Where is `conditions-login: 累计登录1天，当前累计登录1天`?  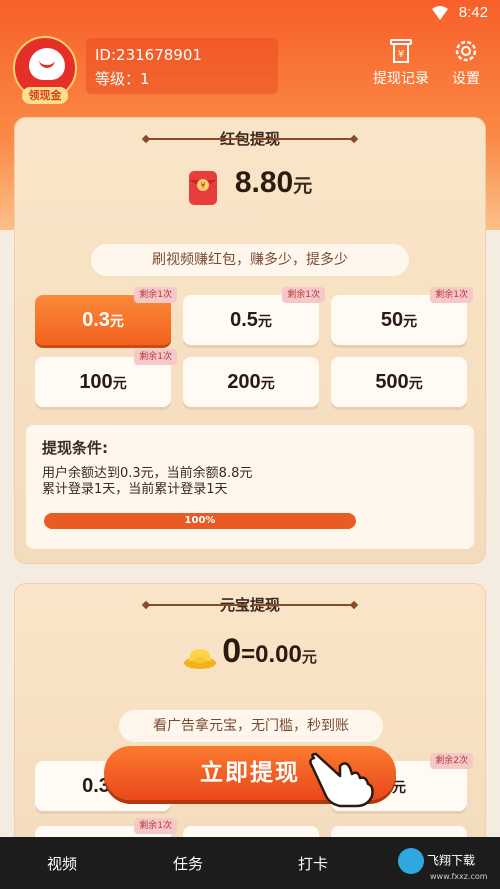 conditions-login: 累计登录1天，当前累计登录1天 is located at coordinates (135, 489).